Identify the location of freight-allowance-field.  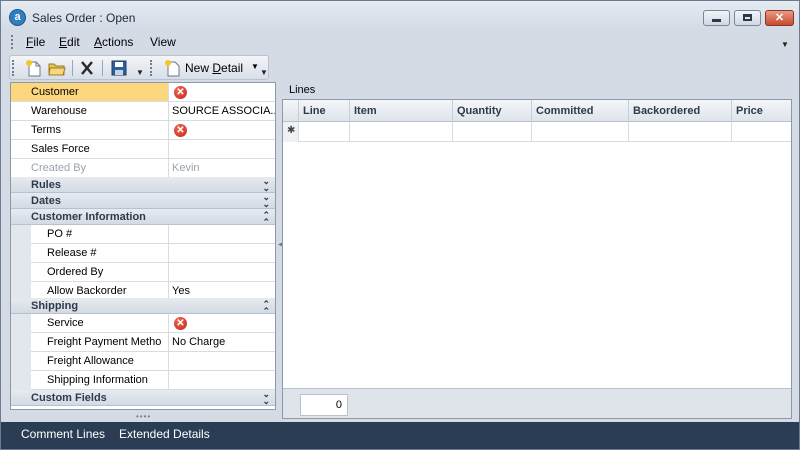
(222, 361).